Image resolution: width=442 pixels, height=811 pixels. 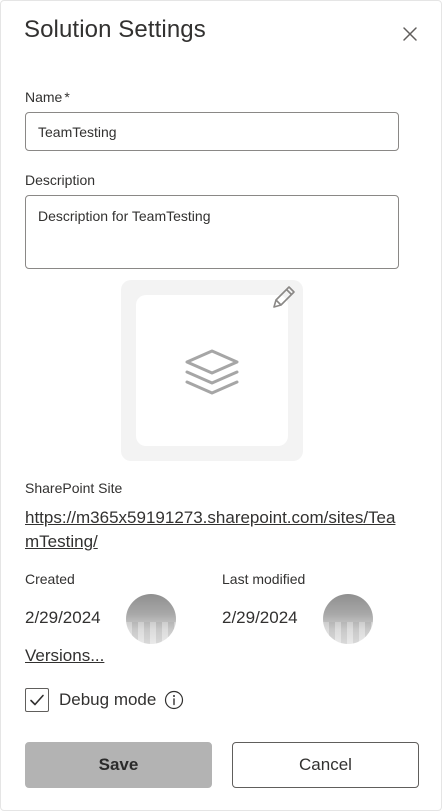 I want to click on name-label: Name *, so click(x=47, y=97).